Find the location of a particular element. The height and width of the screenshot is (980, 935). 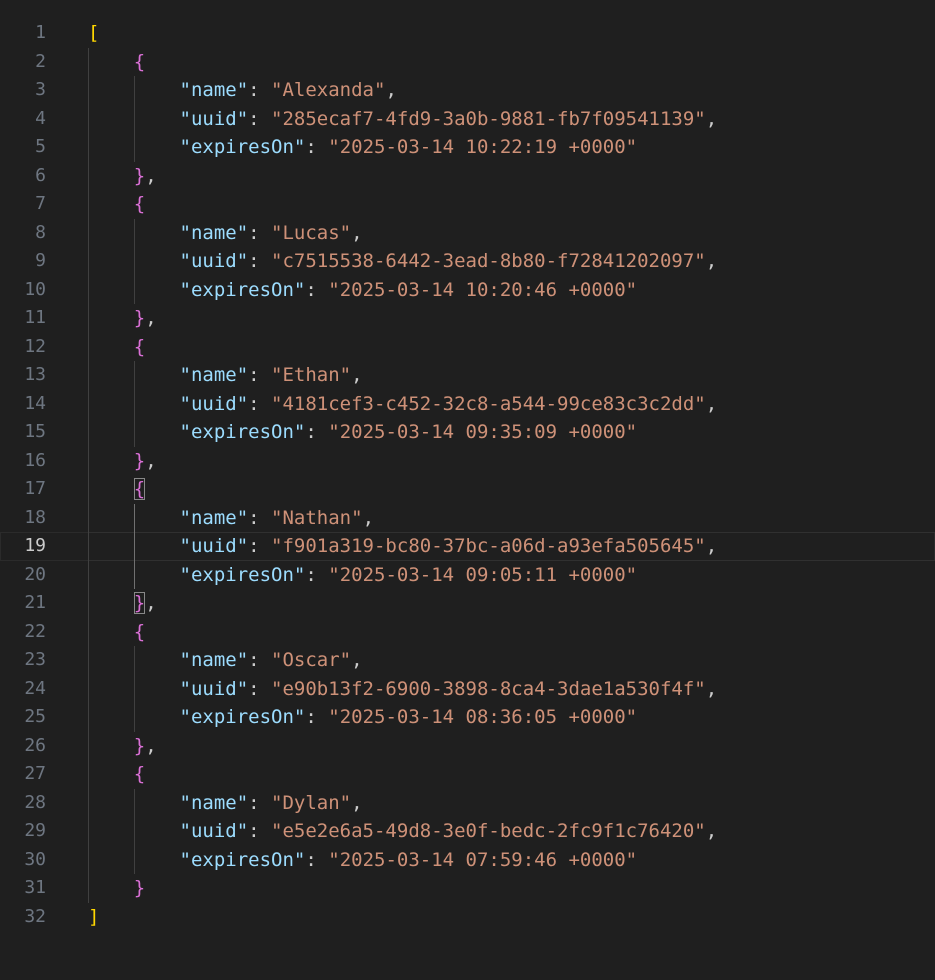

line-object-open: 2 { is located at coordinates (467, 62).